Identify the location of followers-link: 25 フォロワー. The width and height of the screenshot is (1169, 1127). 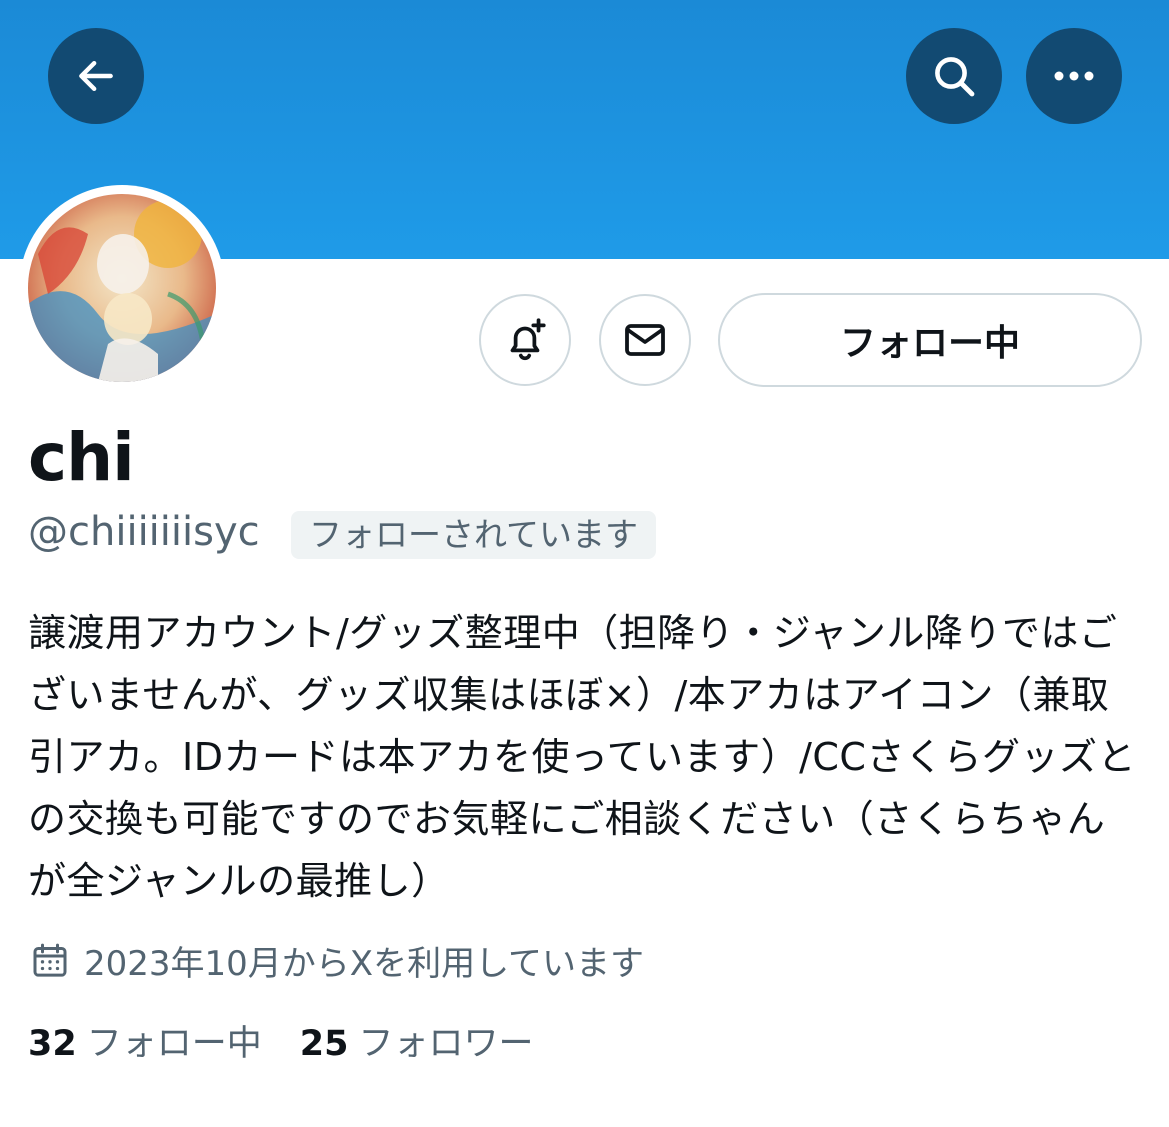
(417, 1044).